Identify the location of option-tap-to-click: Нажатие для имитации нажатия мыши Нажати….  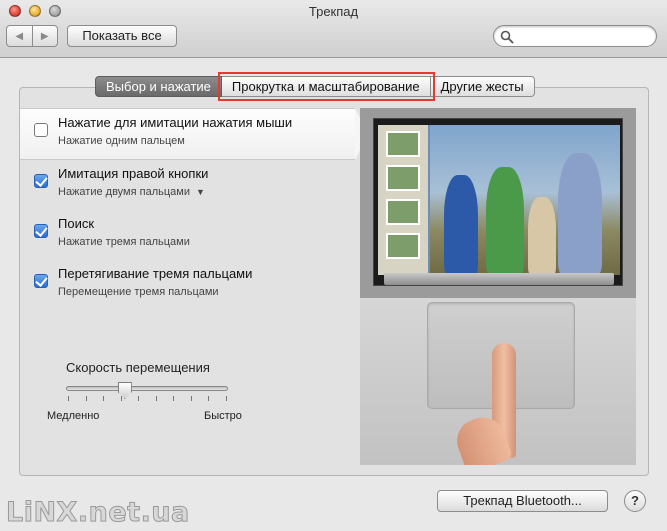
(194, 134).